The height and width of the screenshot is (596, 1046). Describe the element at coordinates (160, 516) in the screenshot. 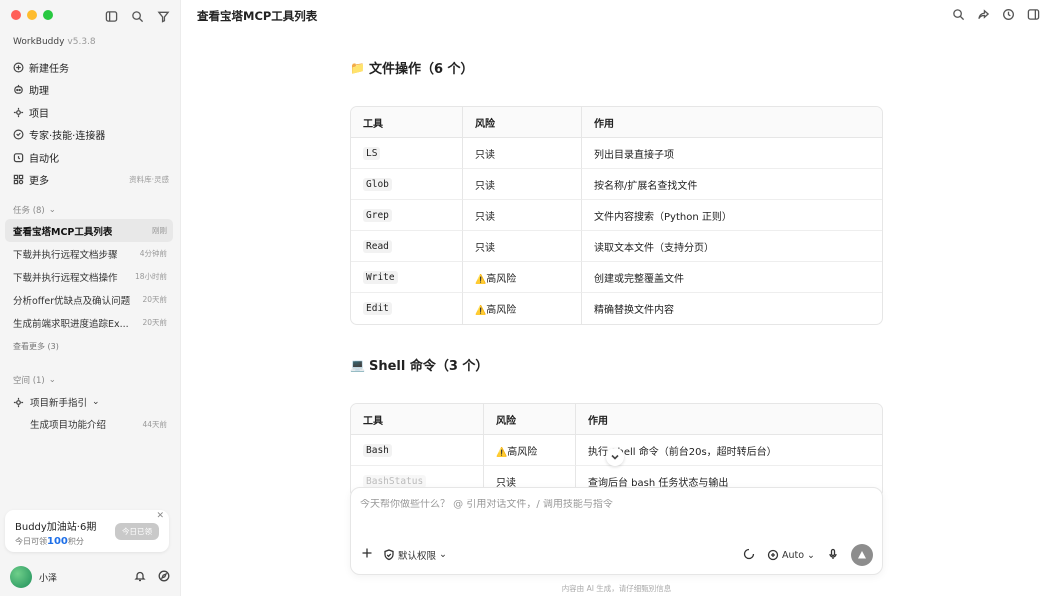

I see `close-icon: ✕` at that location.